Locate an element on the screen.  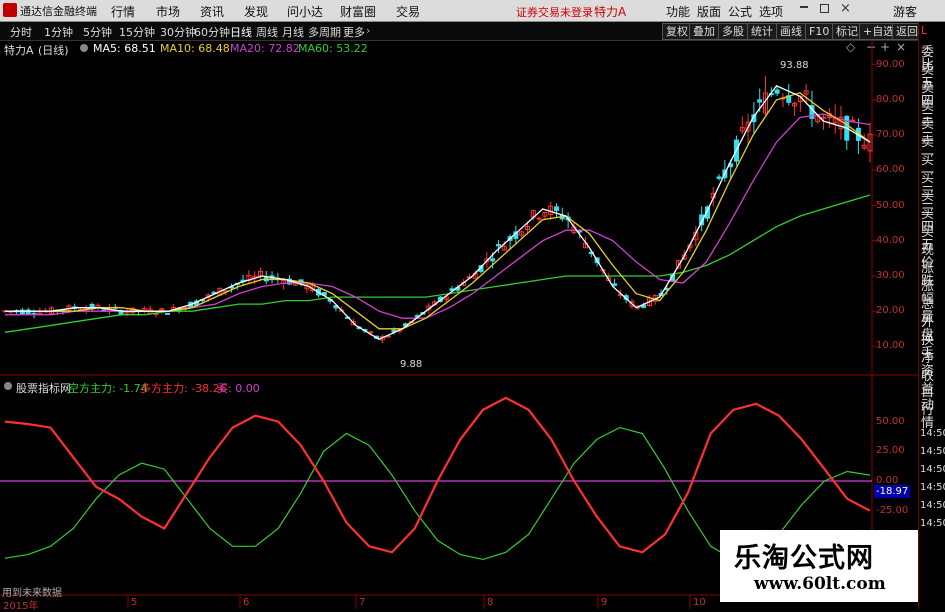
side-corner-label: L is located at coordinates (924, 30).